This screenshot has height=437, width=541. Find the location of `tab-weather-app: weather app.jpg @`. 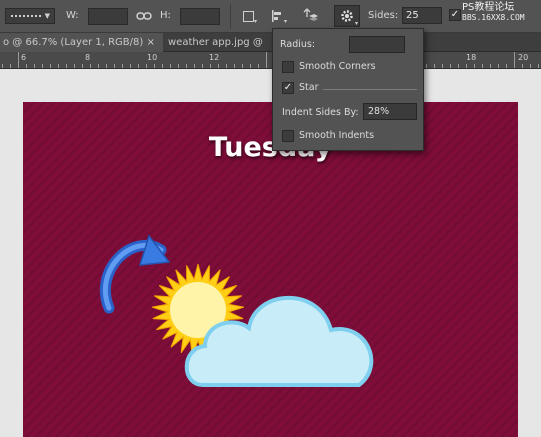

tab-weather-app: weather app.jpg @ is located at coordinates (215, 42).